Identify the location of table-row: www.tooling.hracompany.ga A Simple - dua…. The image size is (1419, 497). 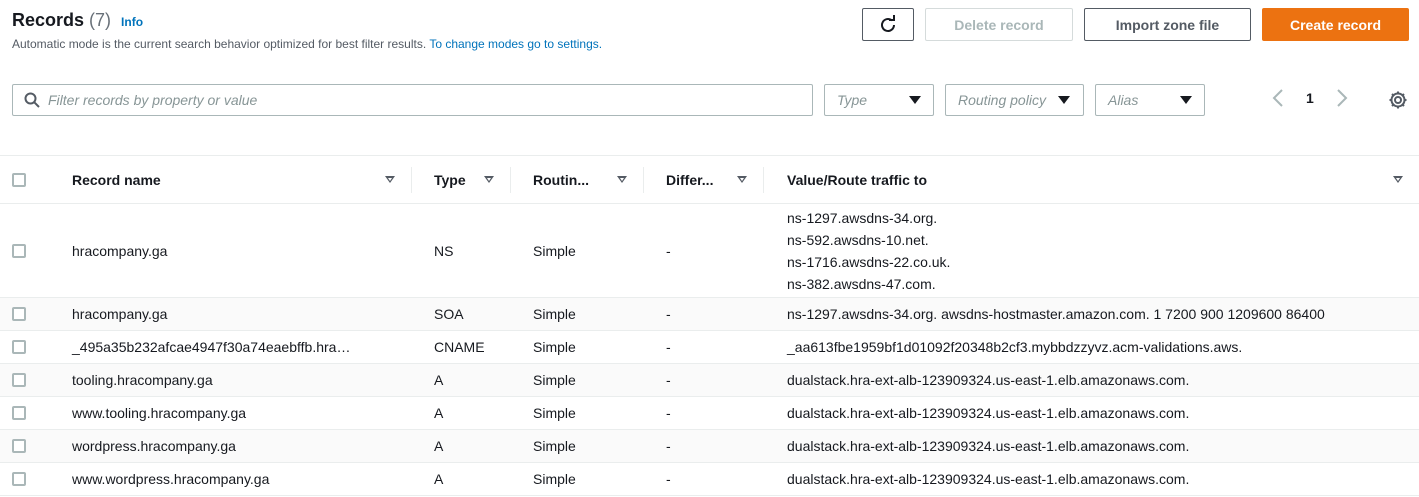
(709, 413).